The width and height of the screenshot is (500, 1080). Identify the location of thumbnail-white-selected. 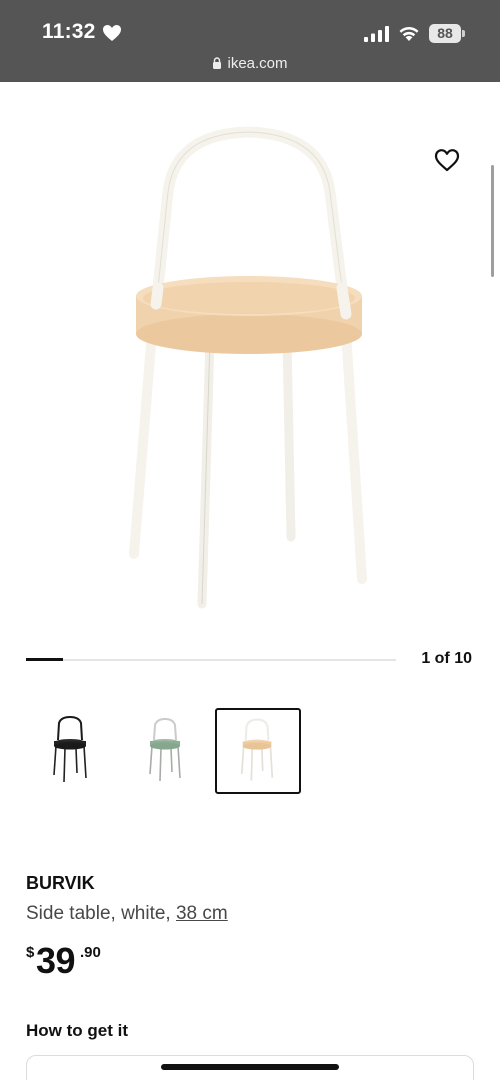
(258, 751).